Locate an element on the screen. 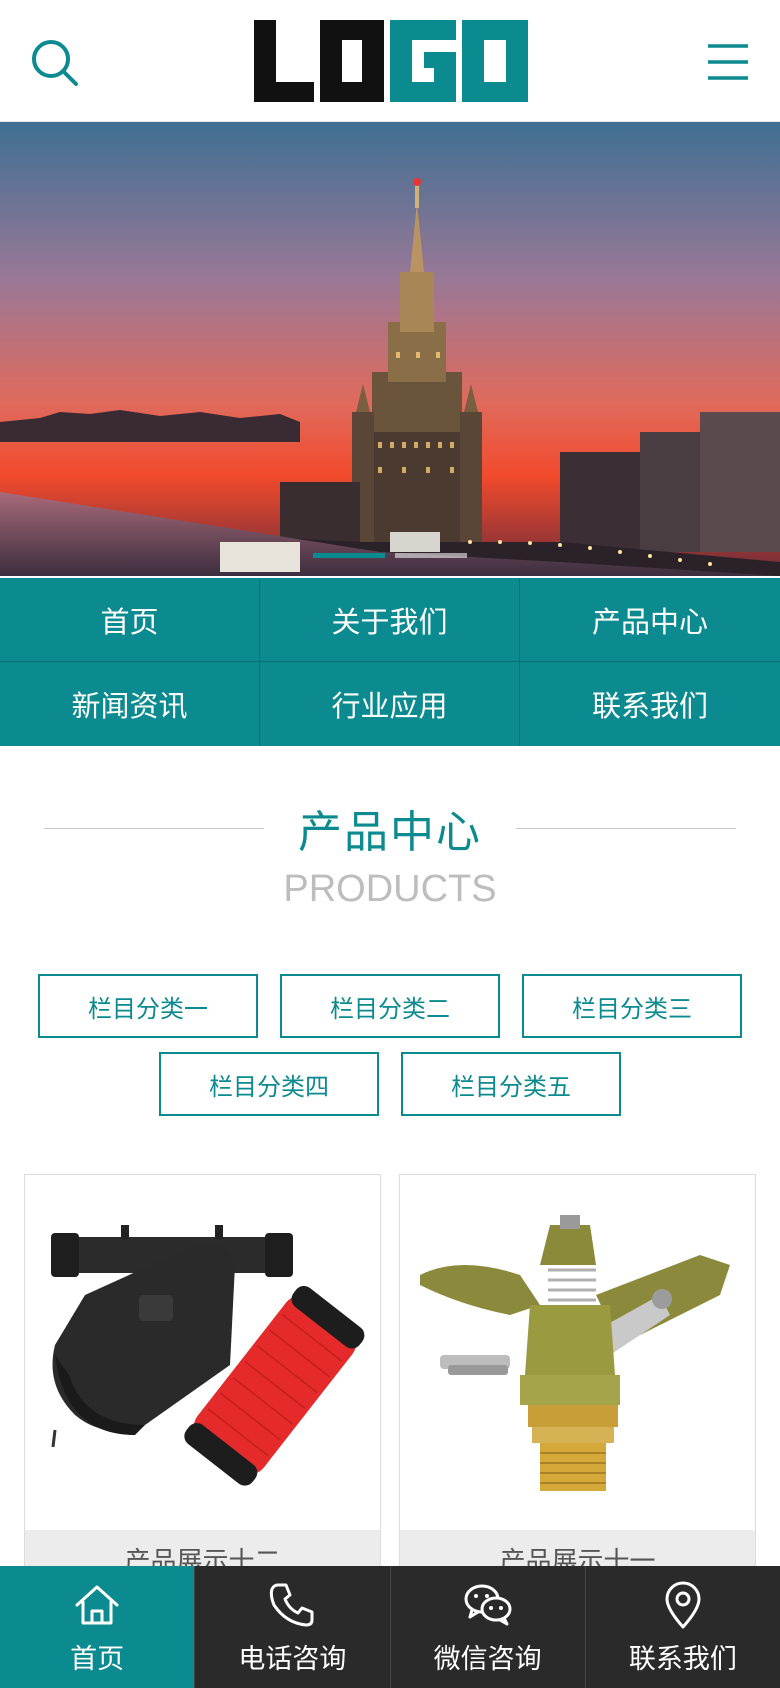 This screenshot has height=1688, width=780. nav-item-news: 新闻资讯 is located at coordinates (130, 704).